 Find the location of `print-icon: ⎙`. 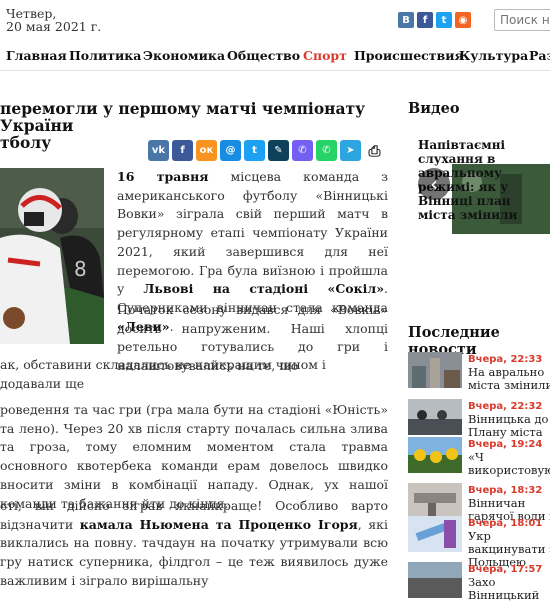

print-icon: ⎙ is located at coordinates (374, 150).